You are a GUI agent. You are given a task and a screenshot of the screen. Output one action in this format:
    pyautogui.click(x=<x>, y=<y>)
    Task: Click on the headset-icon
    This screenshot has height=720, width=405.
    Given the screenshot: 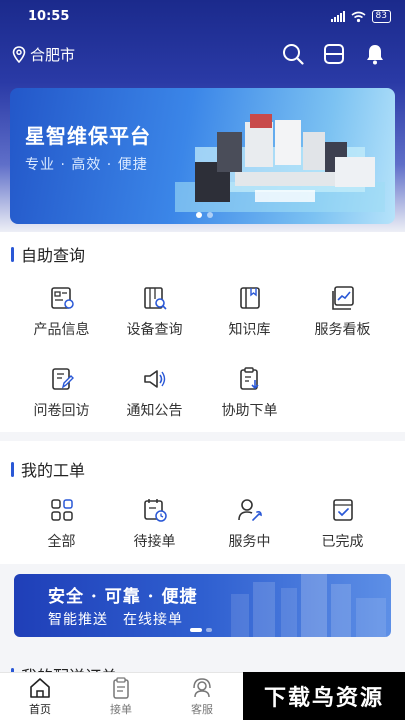 What is the action you would take?
    pyautogui.click(x=202, y=688)
    